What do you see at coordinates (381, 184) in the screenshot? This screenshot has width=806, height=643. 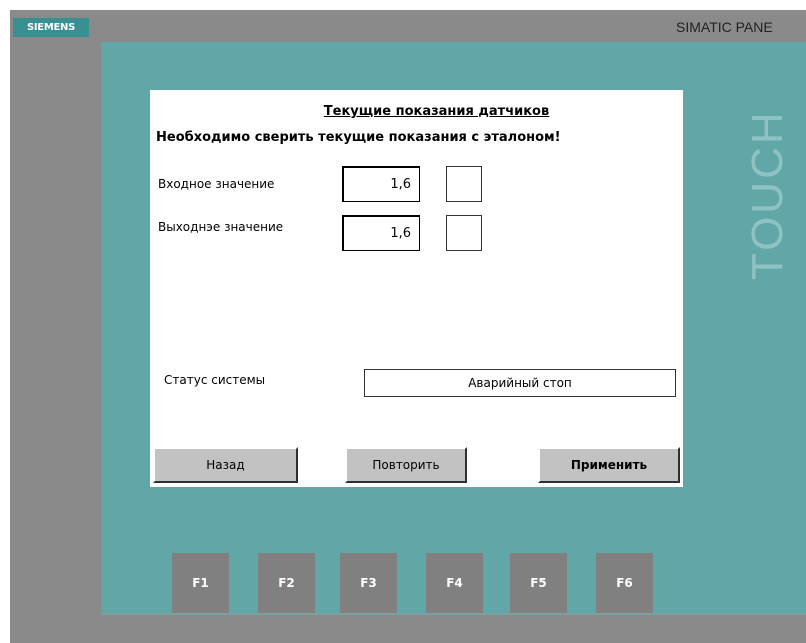 I see `input-value-field: 1,6` at bounding box center [381, 184].